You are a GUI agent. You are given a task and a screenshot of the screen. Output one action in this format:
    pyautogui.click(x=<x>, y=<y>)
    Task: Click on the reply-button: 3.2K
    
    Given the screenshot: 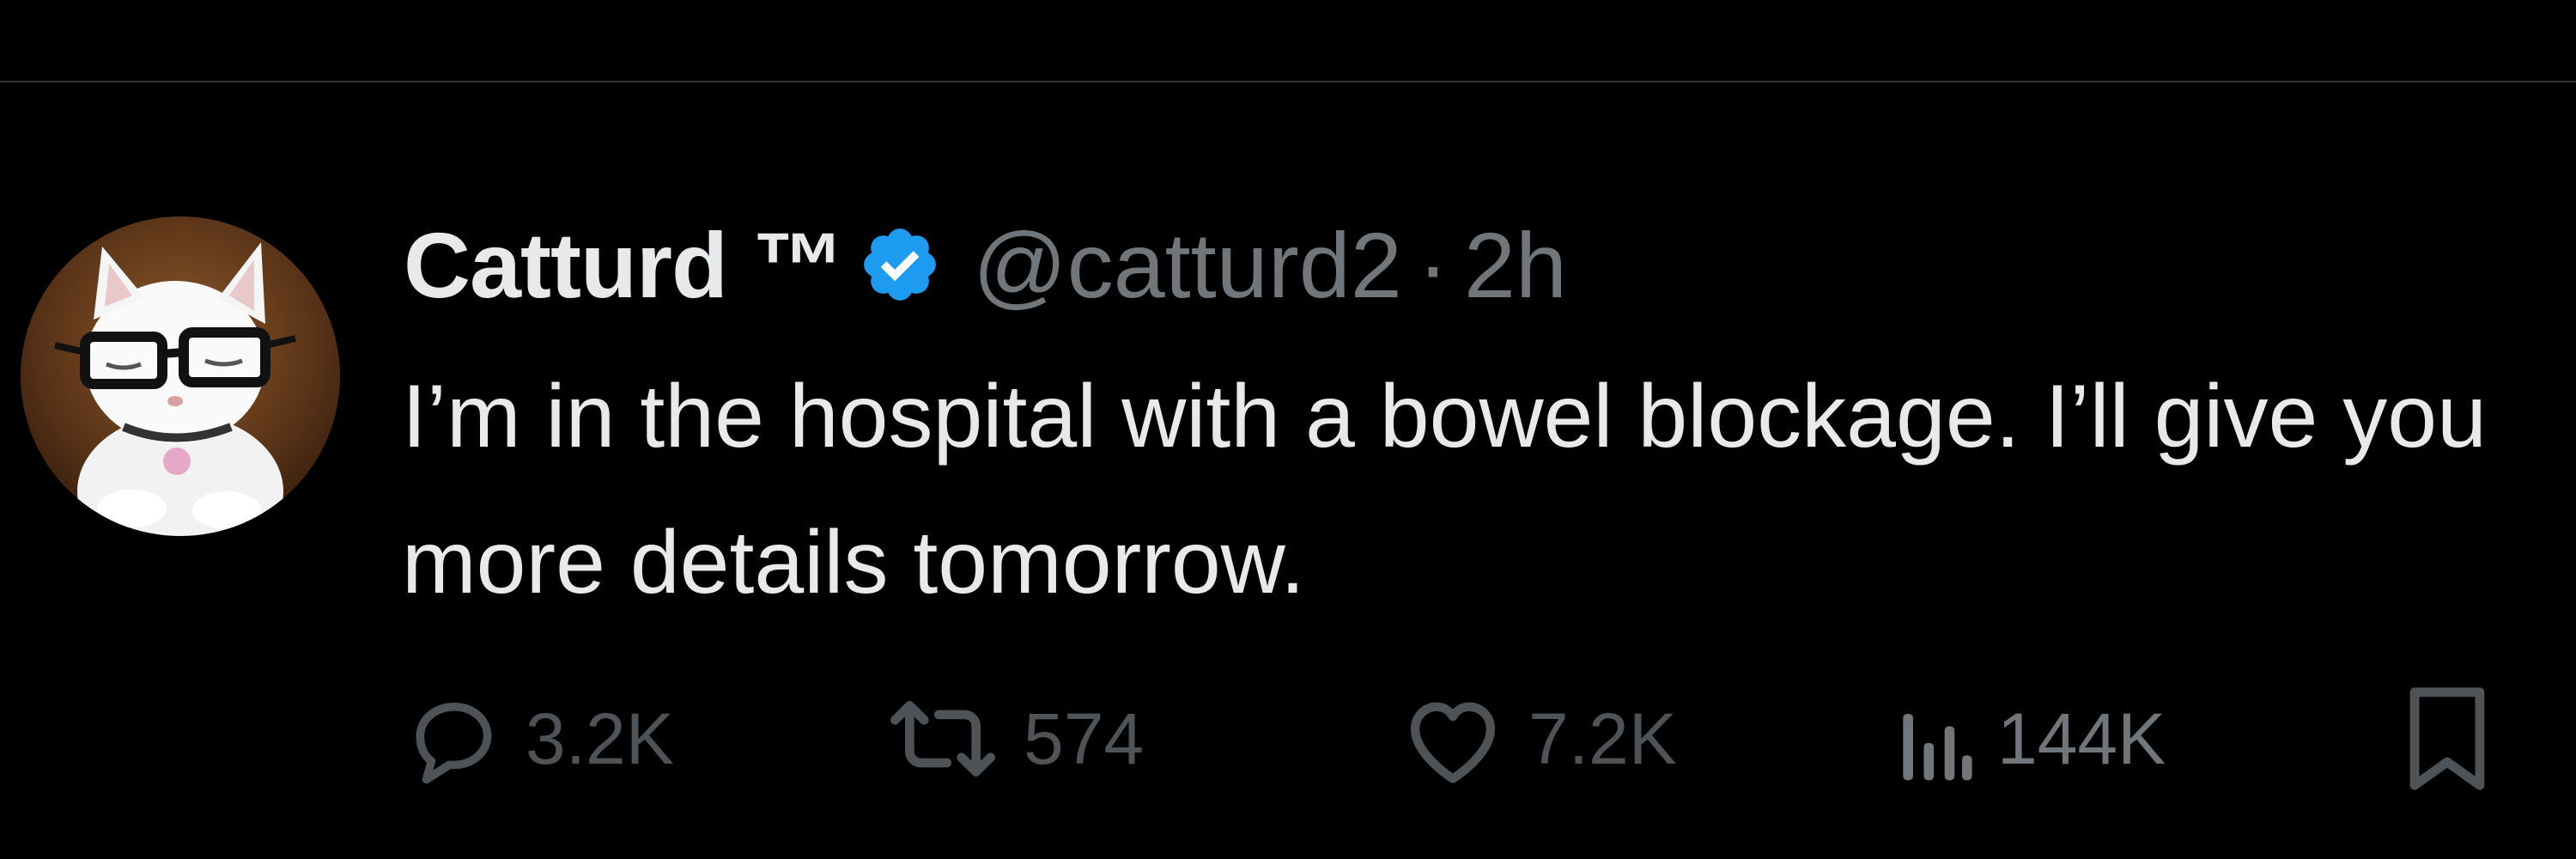 What is the action you would take?
    pyautogui.click(x=539, y=739)
    